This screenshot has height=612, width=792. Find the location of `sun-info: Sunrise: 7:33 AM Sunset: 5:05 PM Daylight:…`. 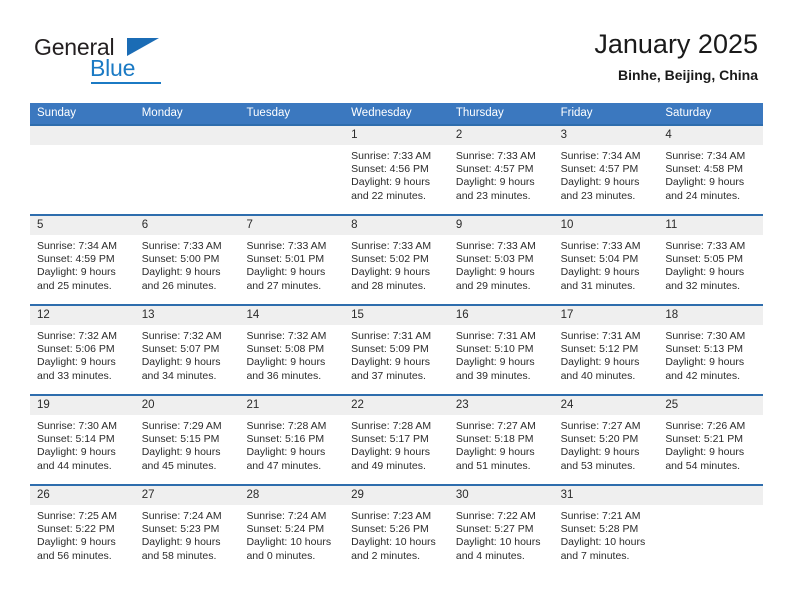

sun-info: Sunrise: 7:33 AM Sunset: 5:05 PM Daylight:… is located at coordinates (710, 264).